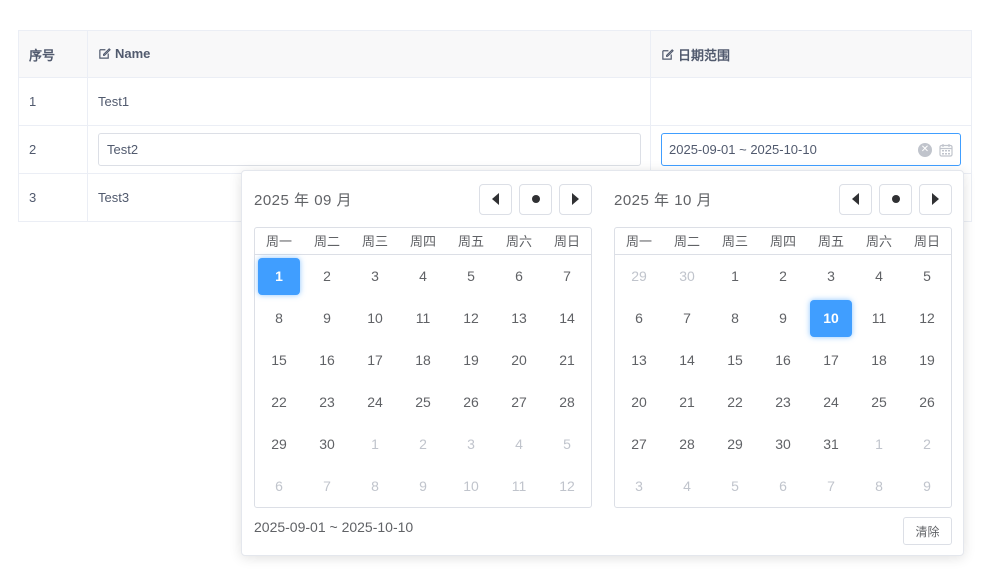 This screenshot has height=580, width=985. Describe the element at coordinates (369, 54) in the screenshot. I see `header-name: Name` at that location.